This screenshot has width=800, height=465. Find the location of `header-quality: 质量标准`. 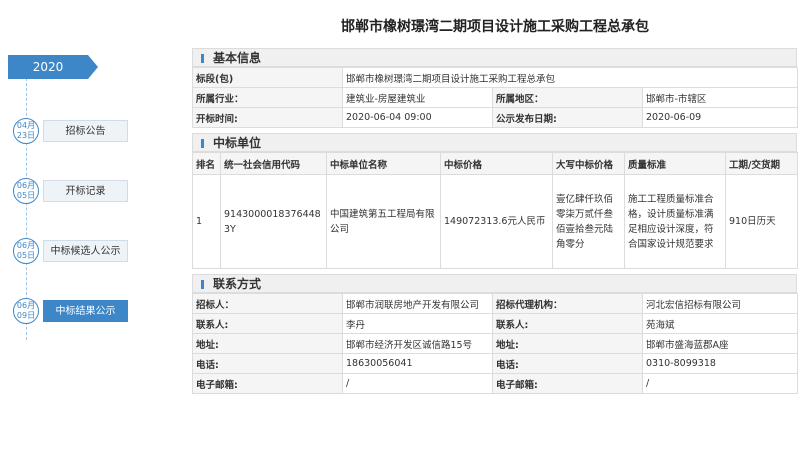

header-quality: 质量标准 is located at coordinates (675, 163).